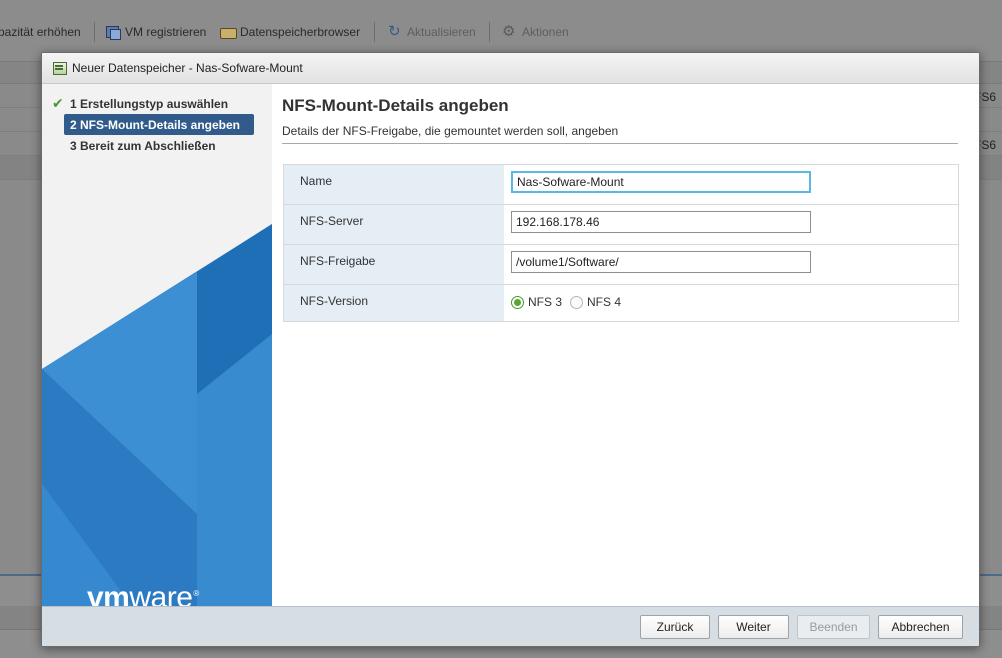  What do you see at coordinates (394, 224) in the screenshot?
I see `nfs-server-label: NFS-Server` at bounding box center [394, 224].